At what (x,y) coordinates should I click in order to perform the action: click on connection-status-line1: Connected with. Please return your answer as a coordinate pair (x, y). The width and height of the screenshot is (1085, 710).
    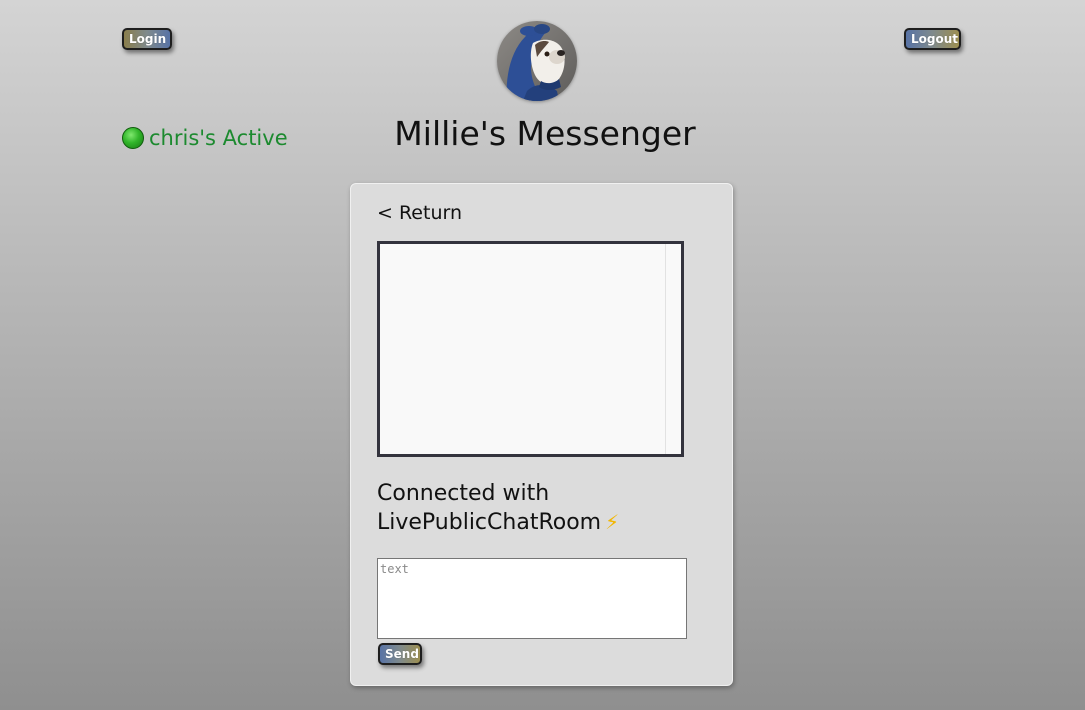
    Looking at the image, I should click on (463, 493).